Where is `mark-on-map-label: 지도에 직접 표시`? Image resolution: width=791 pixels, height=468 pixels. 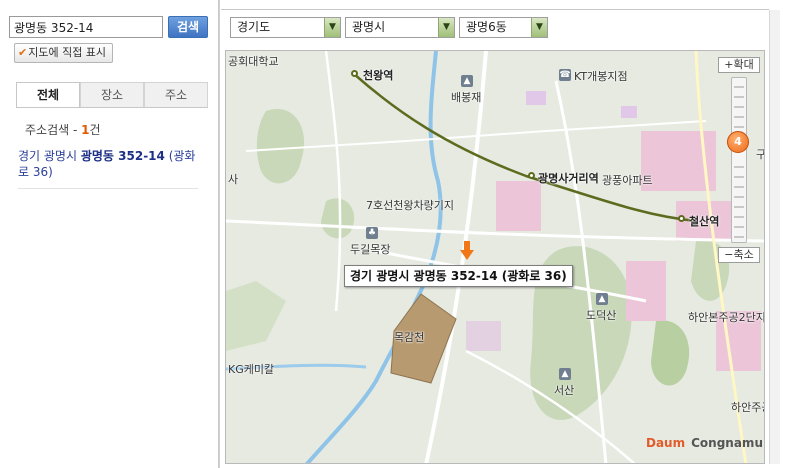 mark-on-map-label: 지도에 직접 표시 is located at coordinates (67, 52).